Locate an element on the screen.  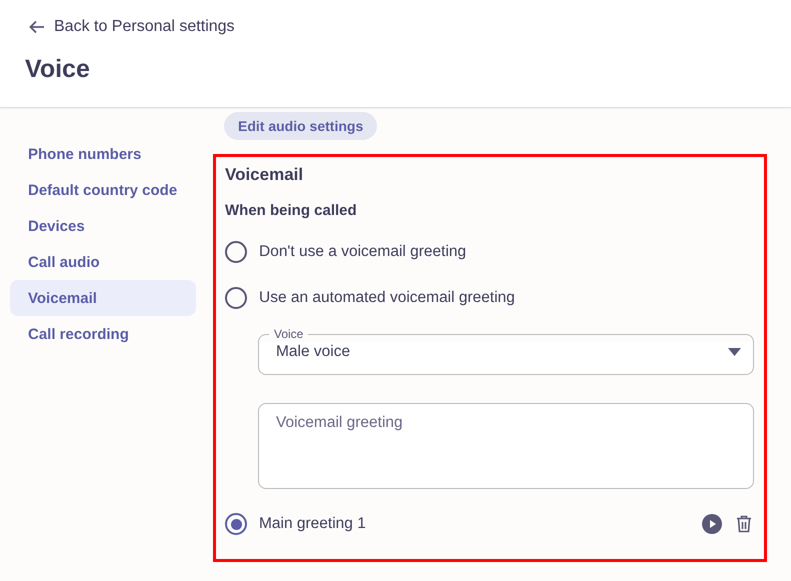
trash-icon is located at coordinates (744, 524).